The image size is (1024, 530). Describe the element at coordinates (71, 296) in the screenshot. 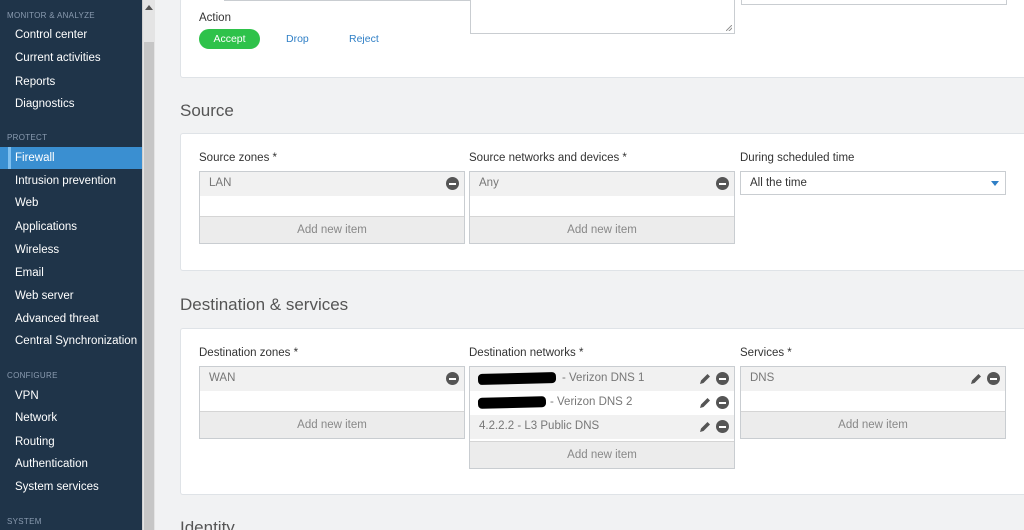

I see `sidebar-item-web-server: Web server` at that location.